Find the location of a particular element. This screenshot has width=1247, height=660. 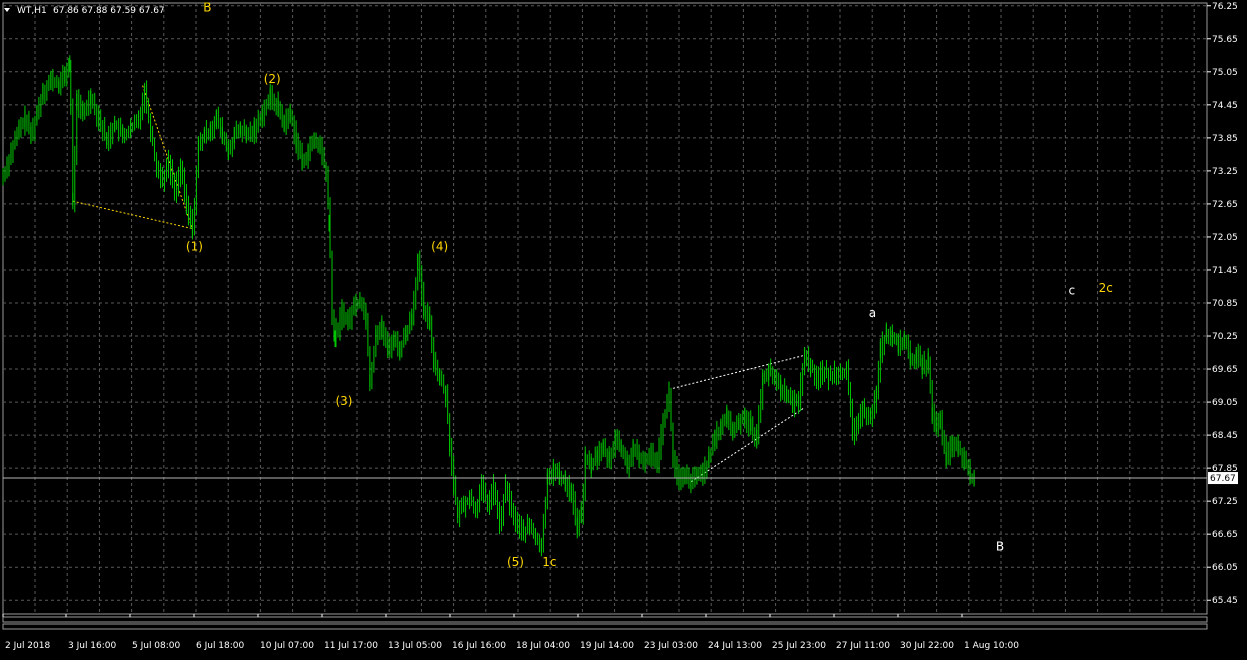

wave-label: (2) is located at coordinates (272, 79).